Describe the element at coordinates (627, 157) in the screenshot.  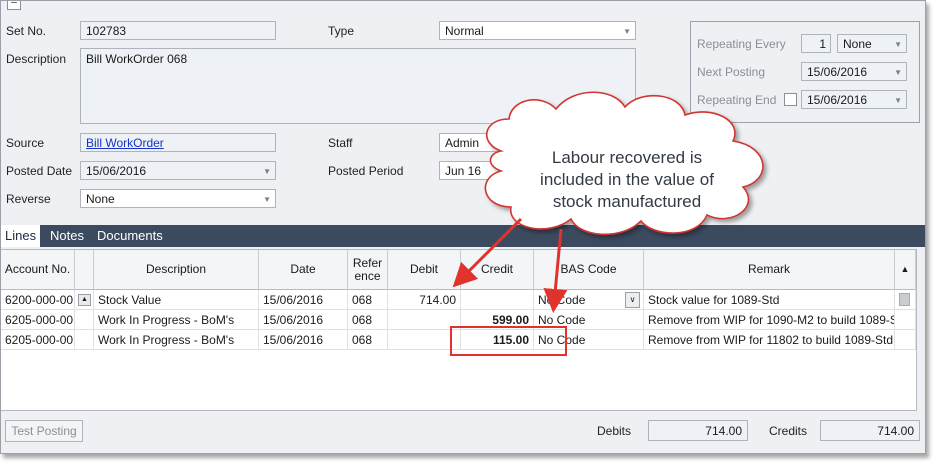
I see `callout-line: Labour recovered is` at that location.